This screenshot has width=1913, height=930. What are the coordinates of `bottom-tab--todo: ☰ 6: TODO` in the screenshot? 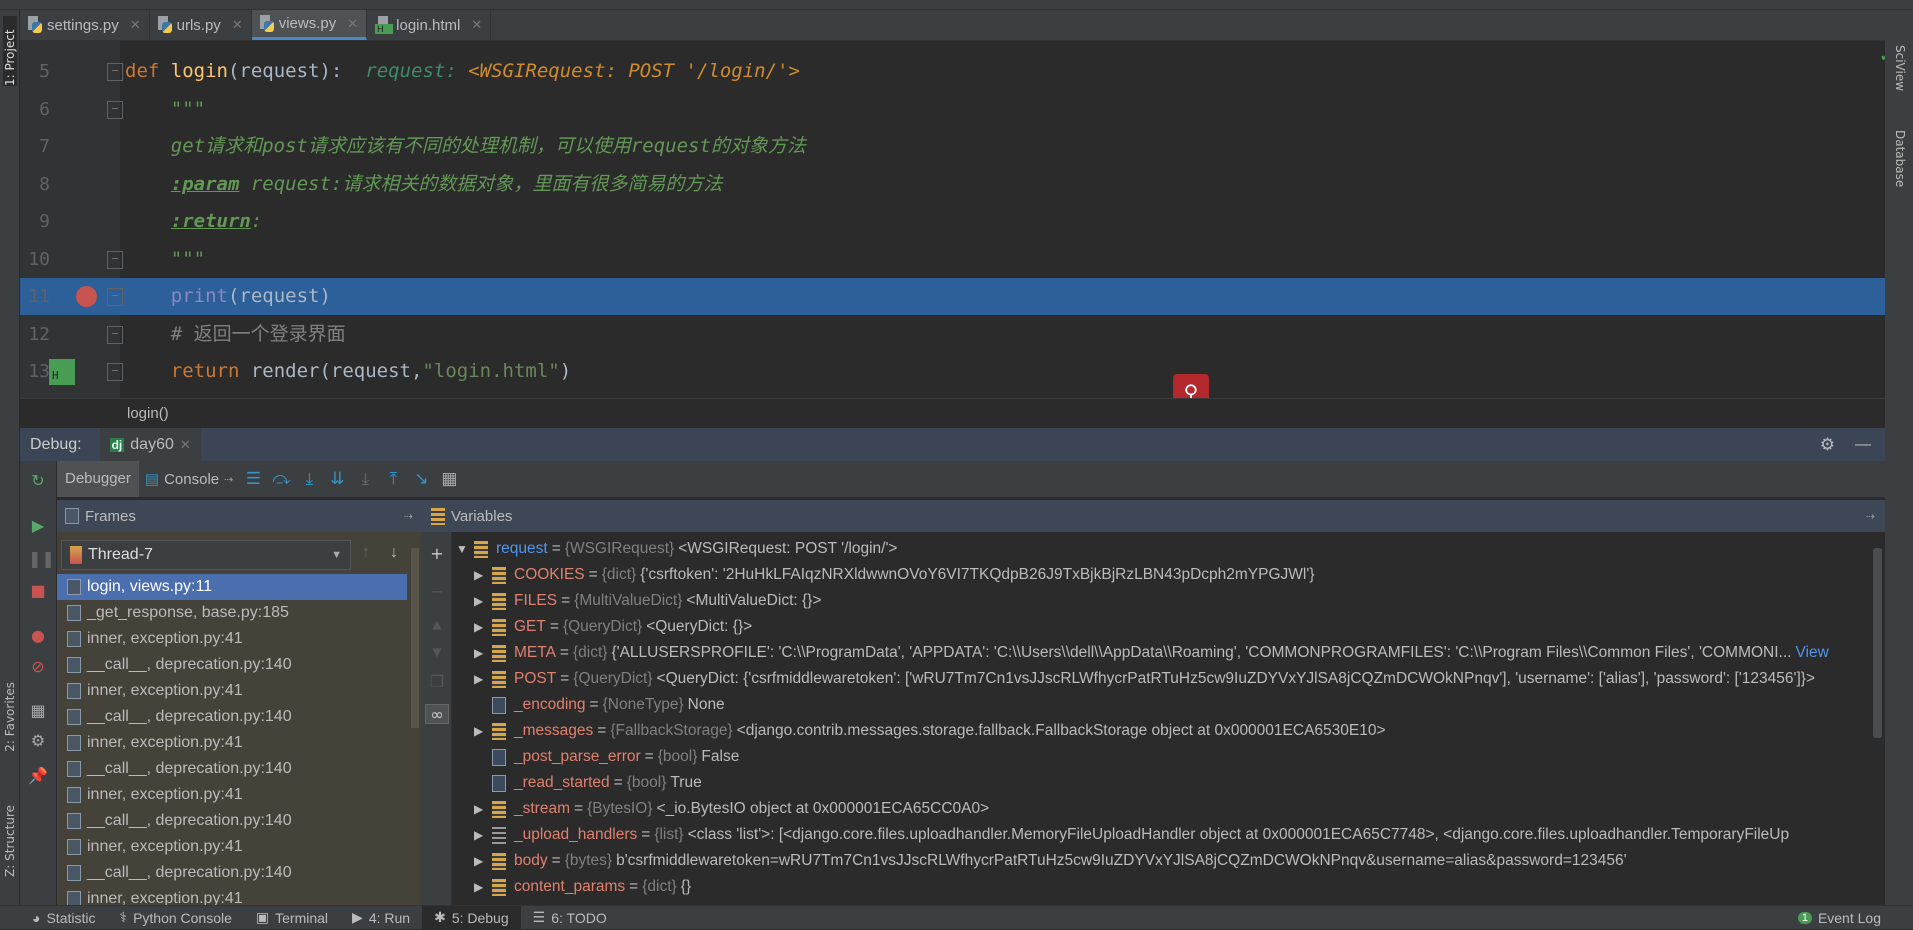 It's located at (570, 918).